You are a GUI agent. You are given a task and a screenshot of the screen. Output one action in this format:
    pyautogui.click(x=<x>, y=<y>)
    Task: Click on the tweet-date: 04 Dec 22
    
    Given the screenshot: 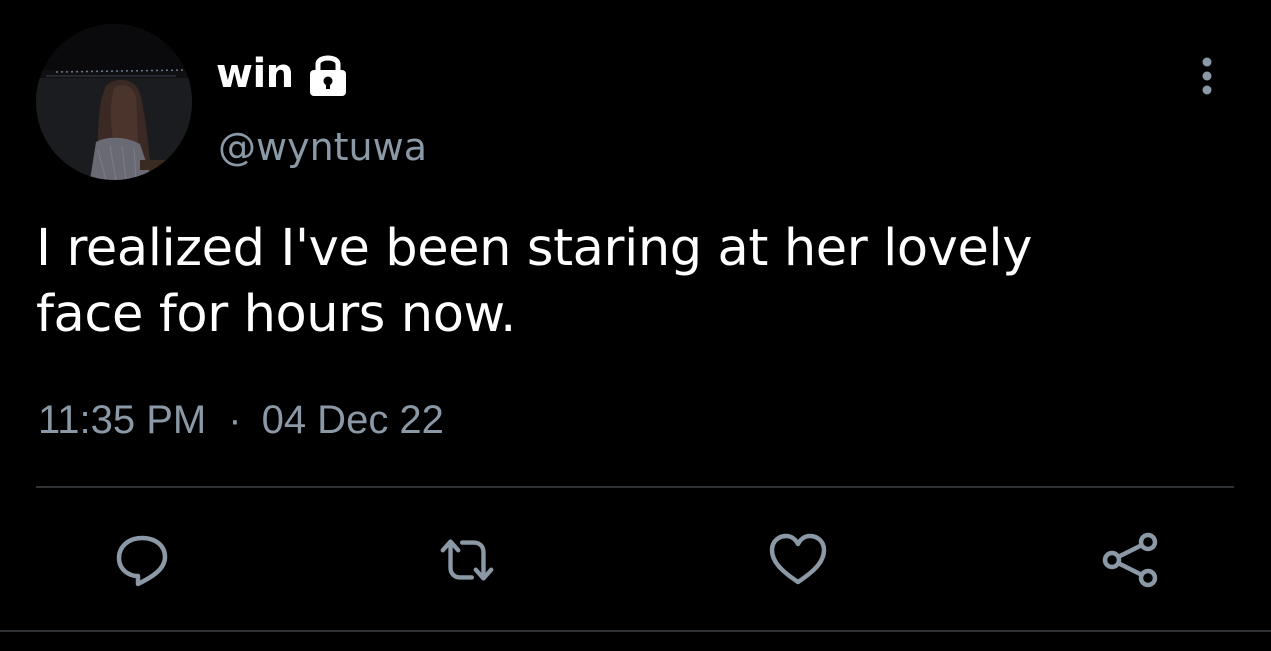 What is the action you would take?
    pyautogui.click(x=353, y=420)
    